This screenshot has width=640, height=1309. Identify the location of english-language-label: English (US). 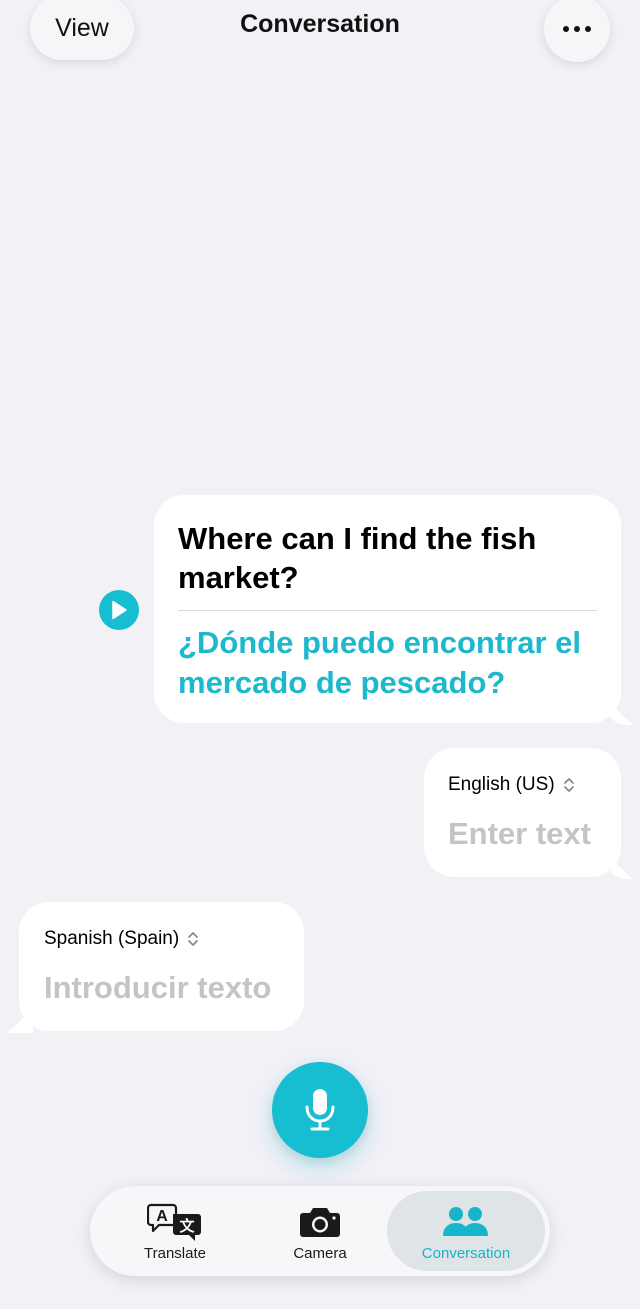
(501, 784).